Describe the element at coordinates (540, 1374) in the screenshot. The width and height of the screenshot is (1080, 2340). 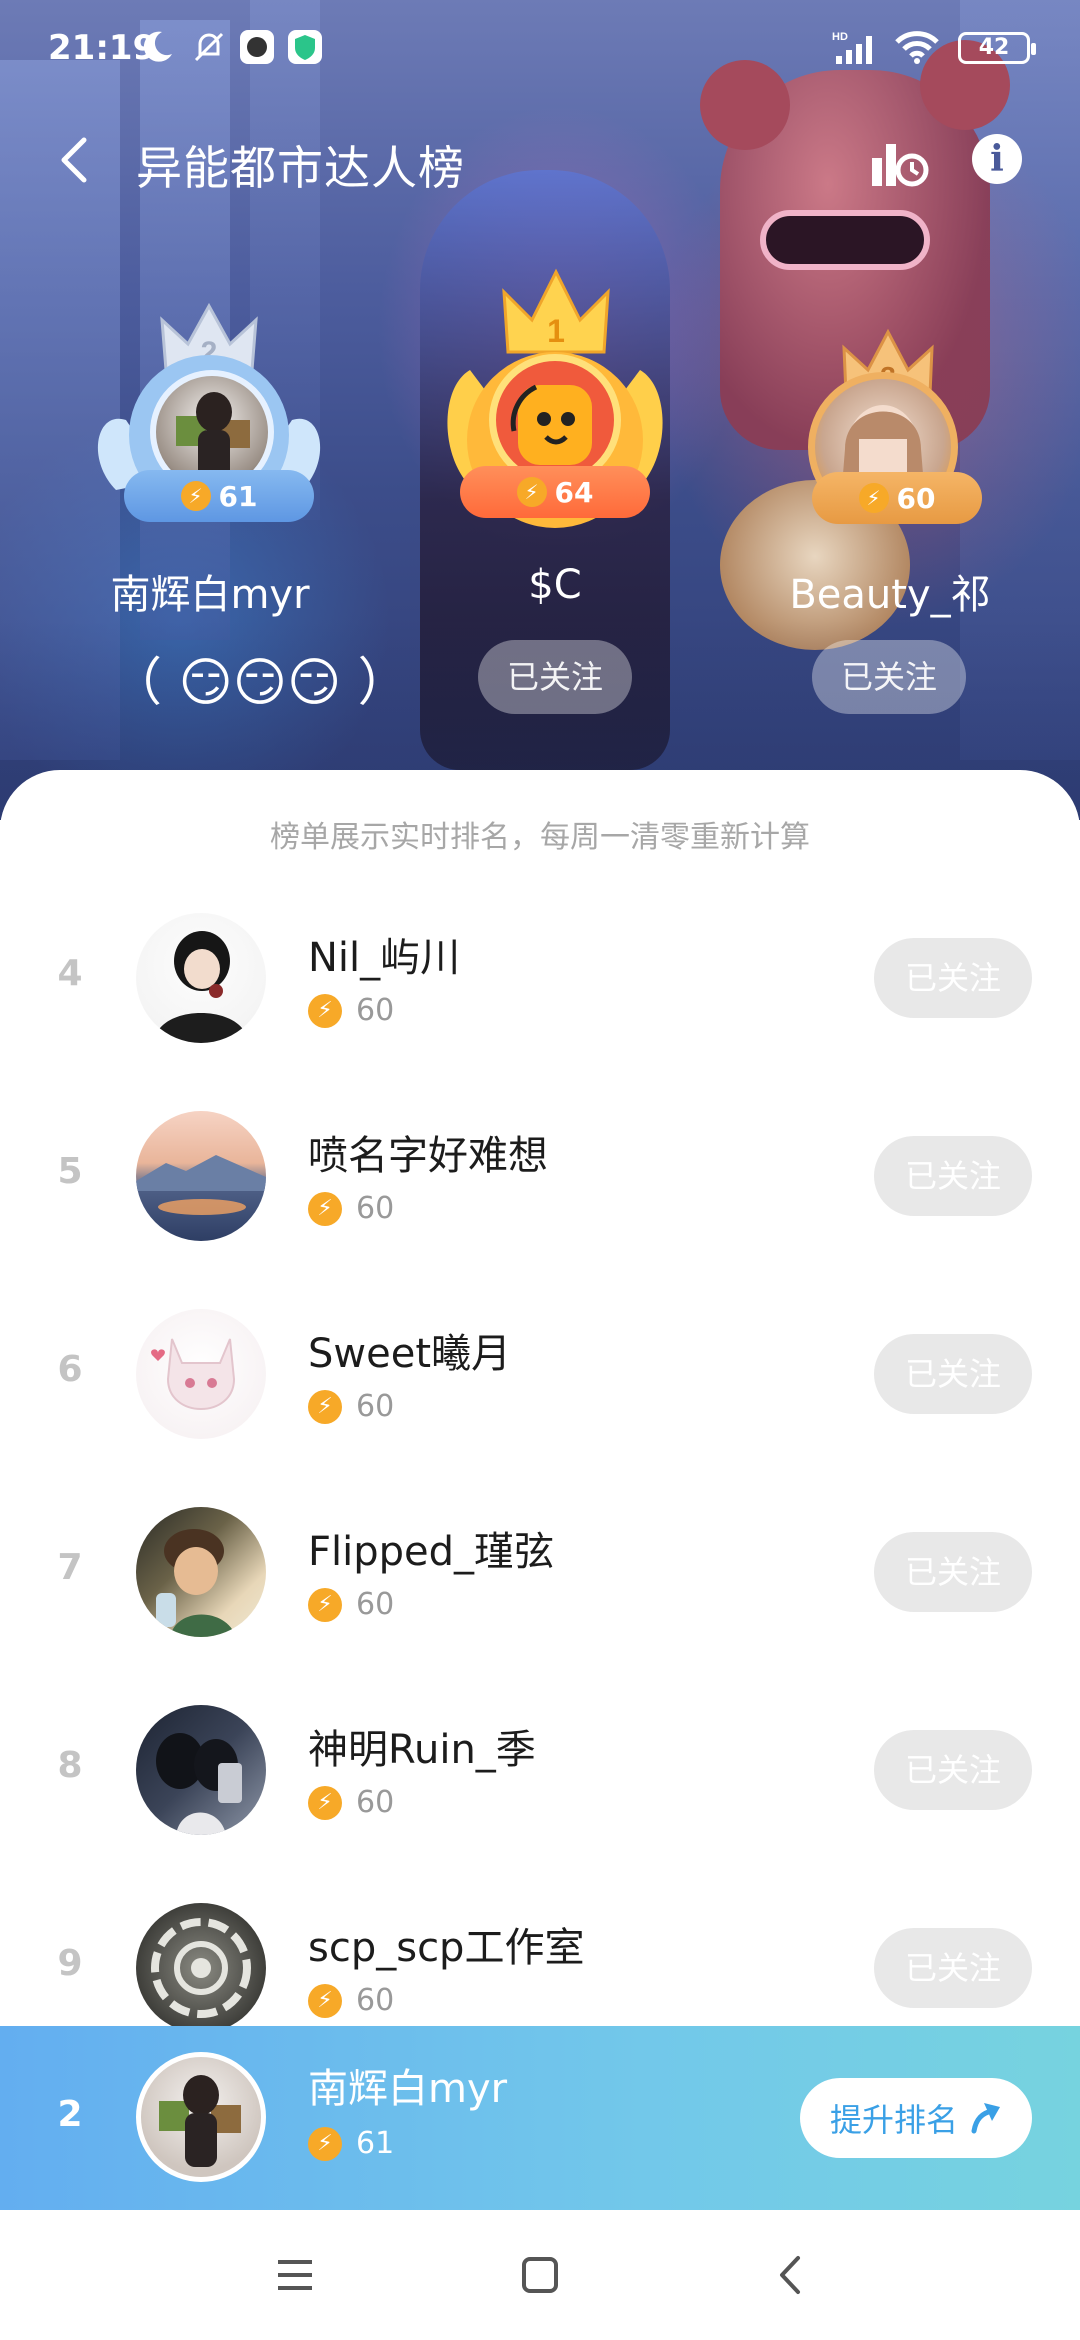
I see `list-item: 6 Sweet曦月 ⚡ 60 已关注` at that location.